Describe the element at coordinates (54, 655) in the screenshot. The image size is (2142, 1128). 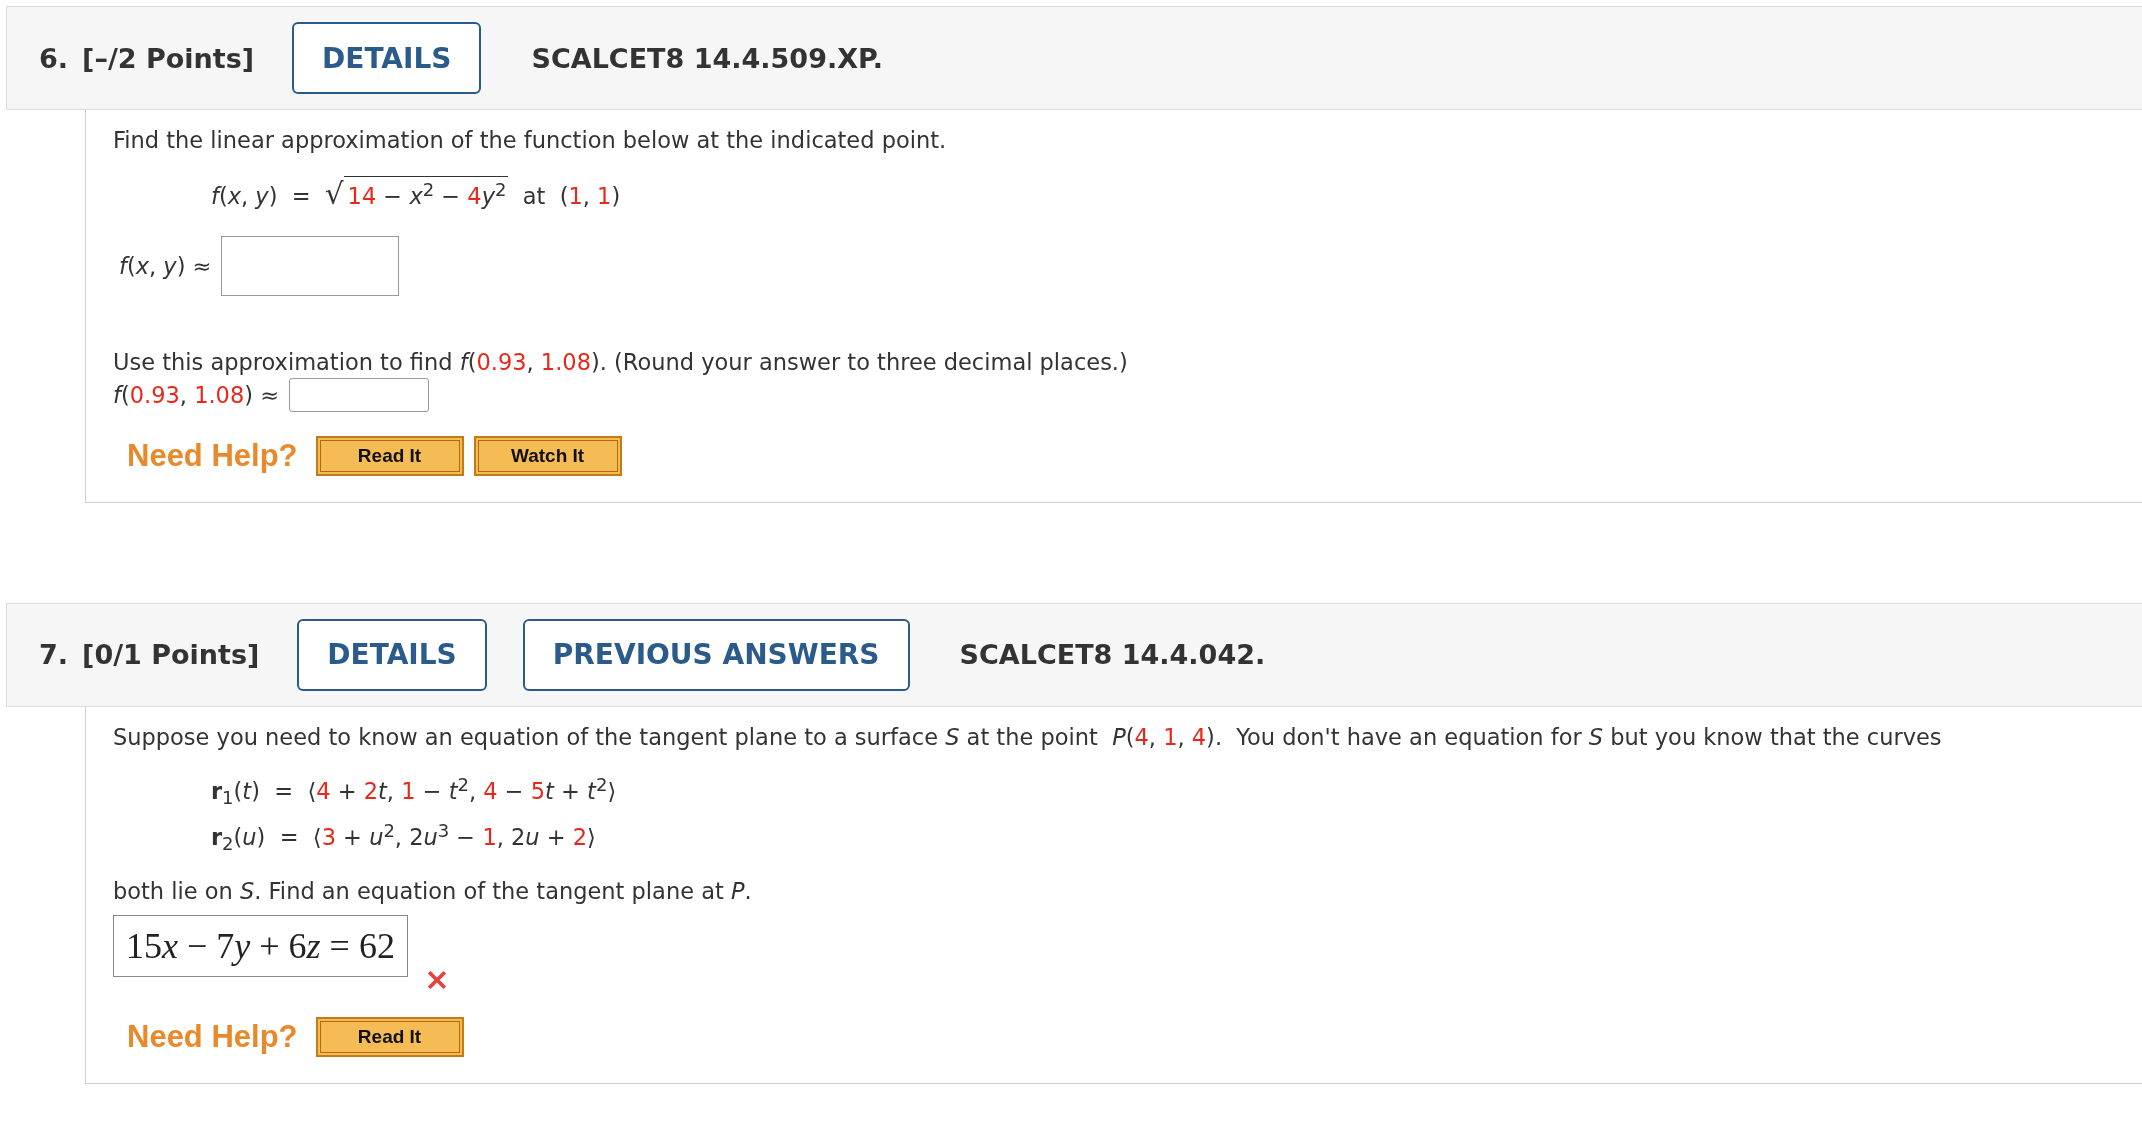
I see `question-number: 7.` at that location.